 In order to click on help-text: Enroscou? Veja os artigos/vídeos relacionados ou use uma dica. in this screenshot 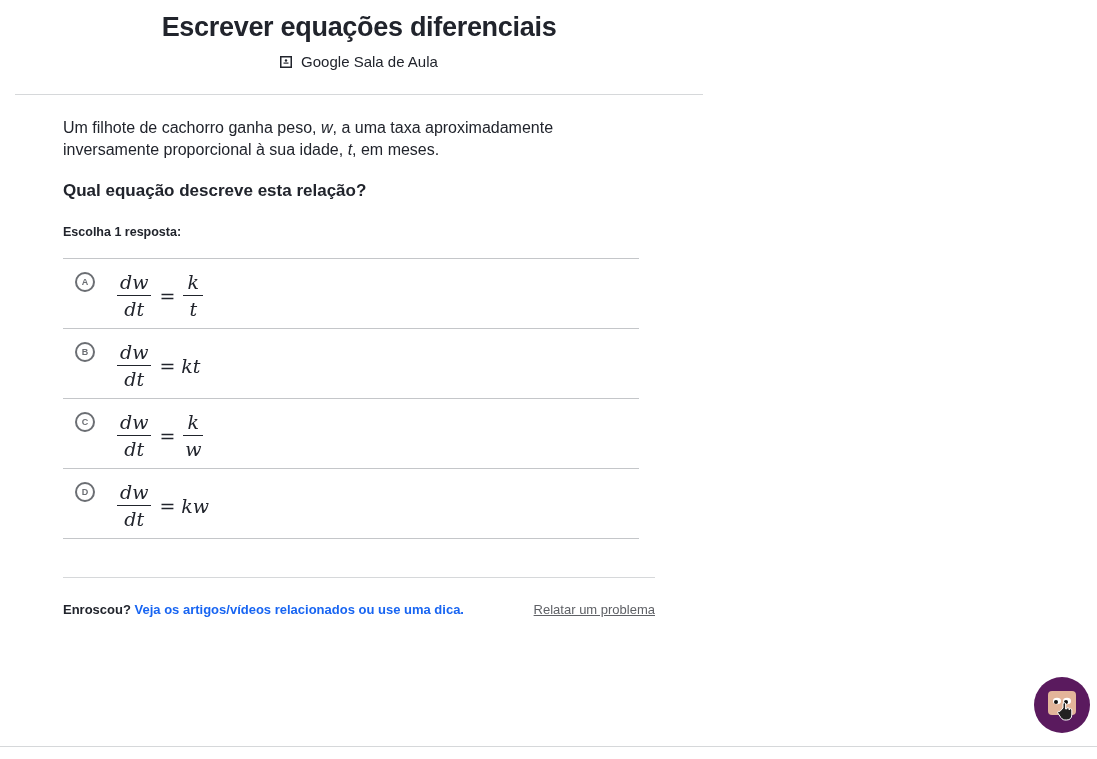, I will do `click(263, 609)`.